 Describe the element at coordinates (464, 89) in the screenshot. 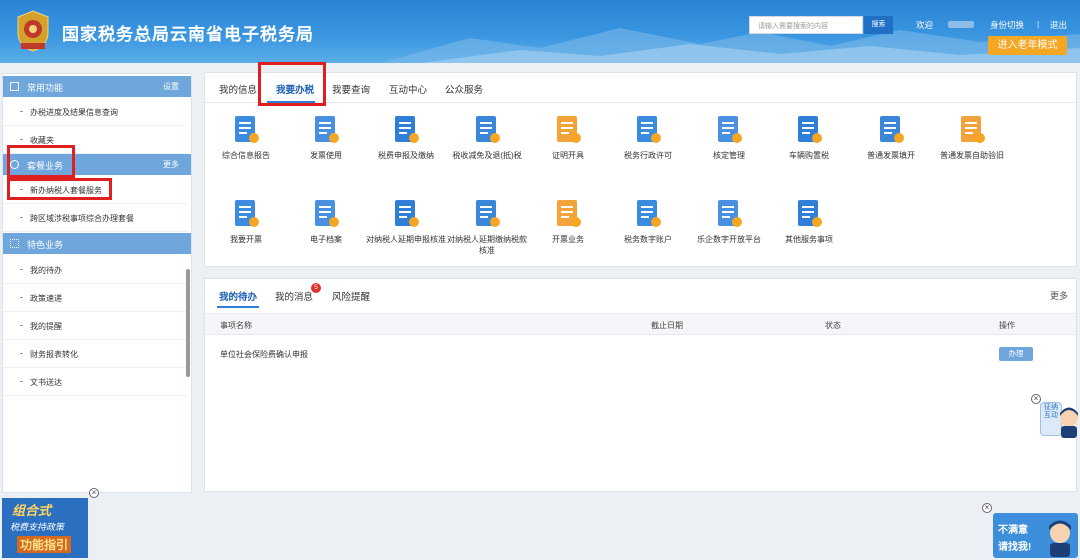

I see `tab-public-services: 公众服务` at that location.